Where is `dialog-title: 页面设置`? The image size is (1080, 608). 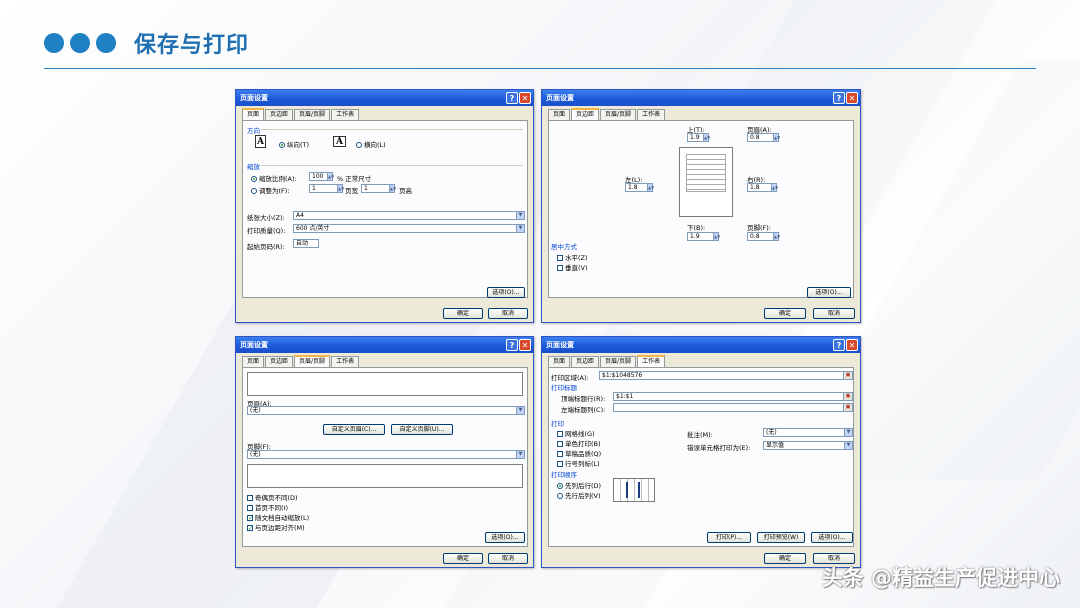
dialog-title: 页面设置 is located at coordinates (254, 98).